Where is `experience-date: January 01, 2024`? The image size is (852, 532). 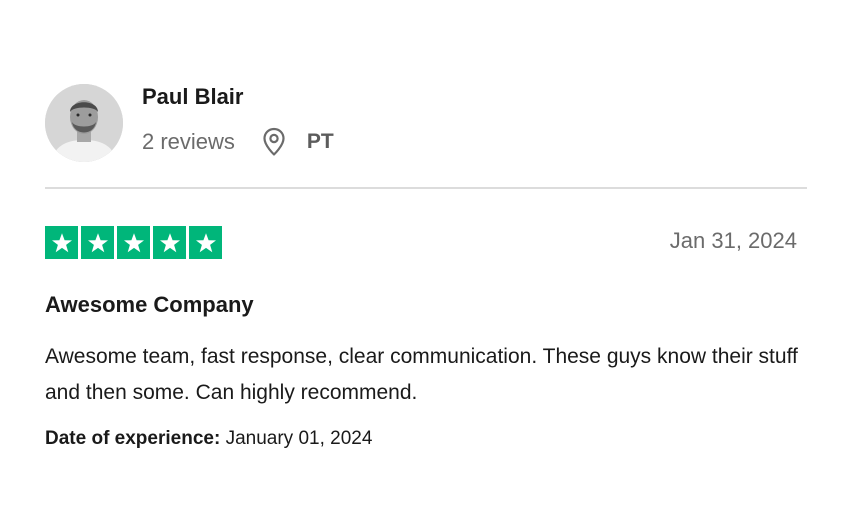
experience-date: January 01, 2024 is located at coordinates (299, 438).